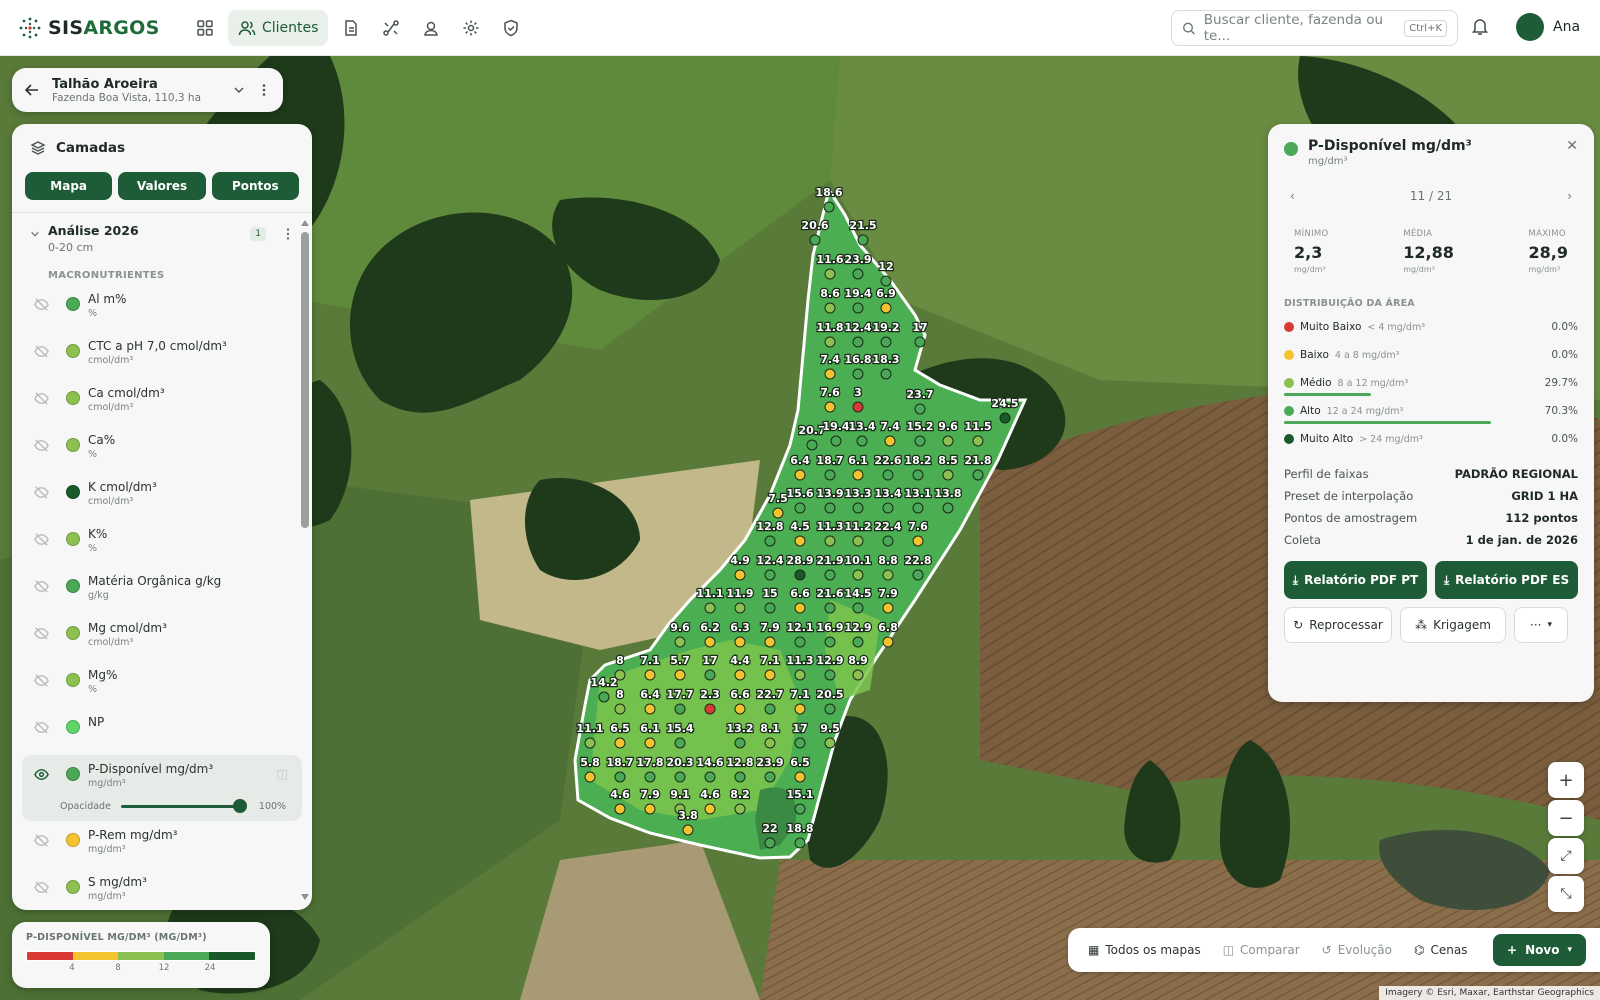 The width and height of the screenshot is (1600, 1000). What do you see at coordinates (162, 402) in the screenshot?
I see `layer-item: Ca cmol/dm³ cmol/dm³` at bounding box center [162, 402].